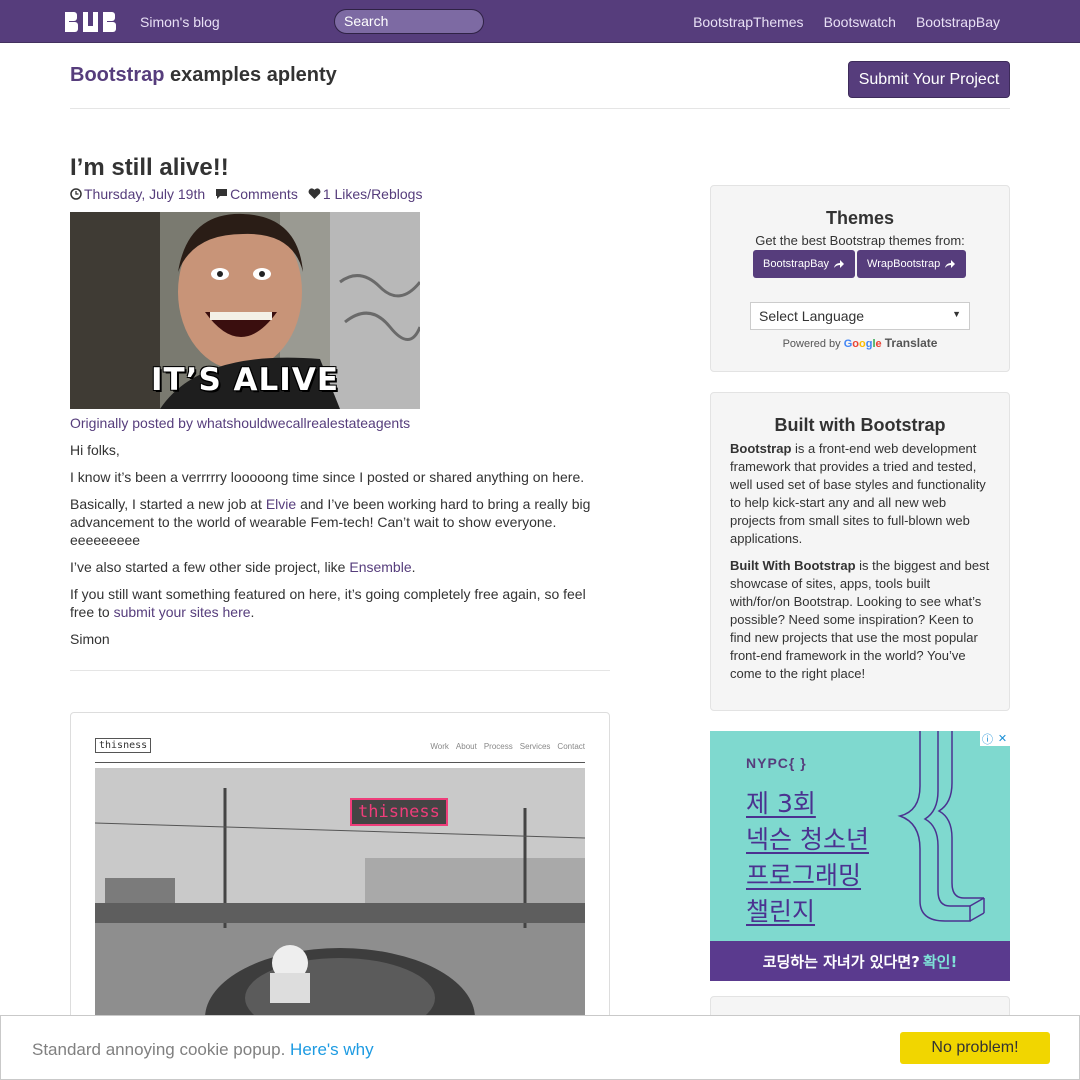 The image size is (1080, 1080). What do you see at coordinates (91, 22) in the screenshot?
I see `bub-logo-icon` at bounding box center [91, 22].